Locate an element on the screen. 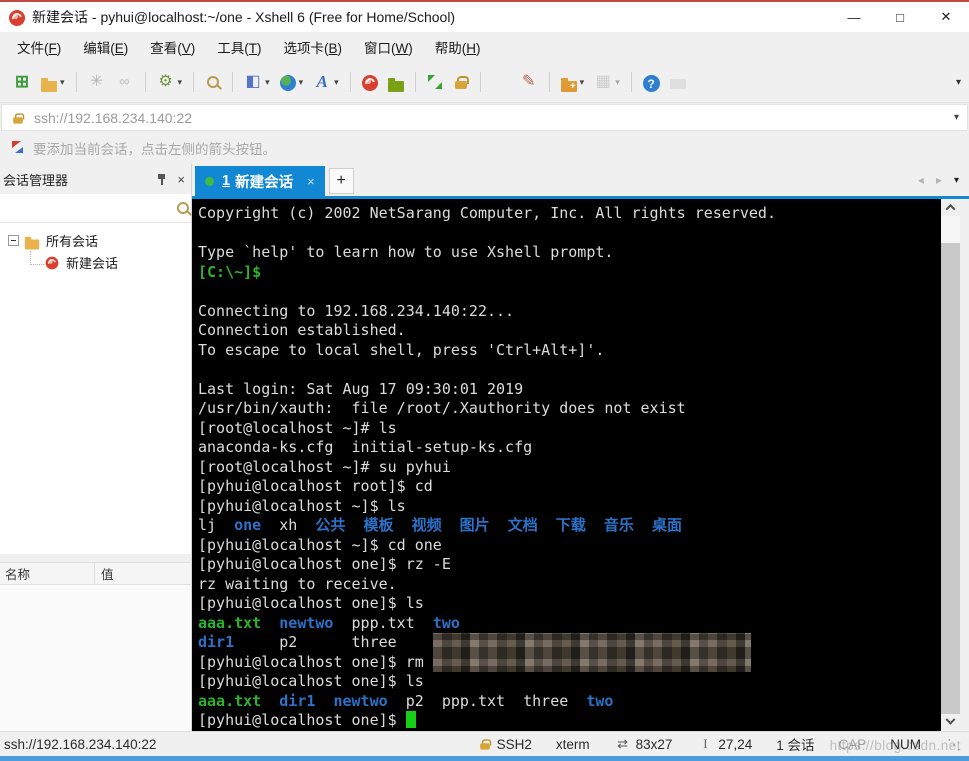  new-session-button is located at coordinates (22, 82).